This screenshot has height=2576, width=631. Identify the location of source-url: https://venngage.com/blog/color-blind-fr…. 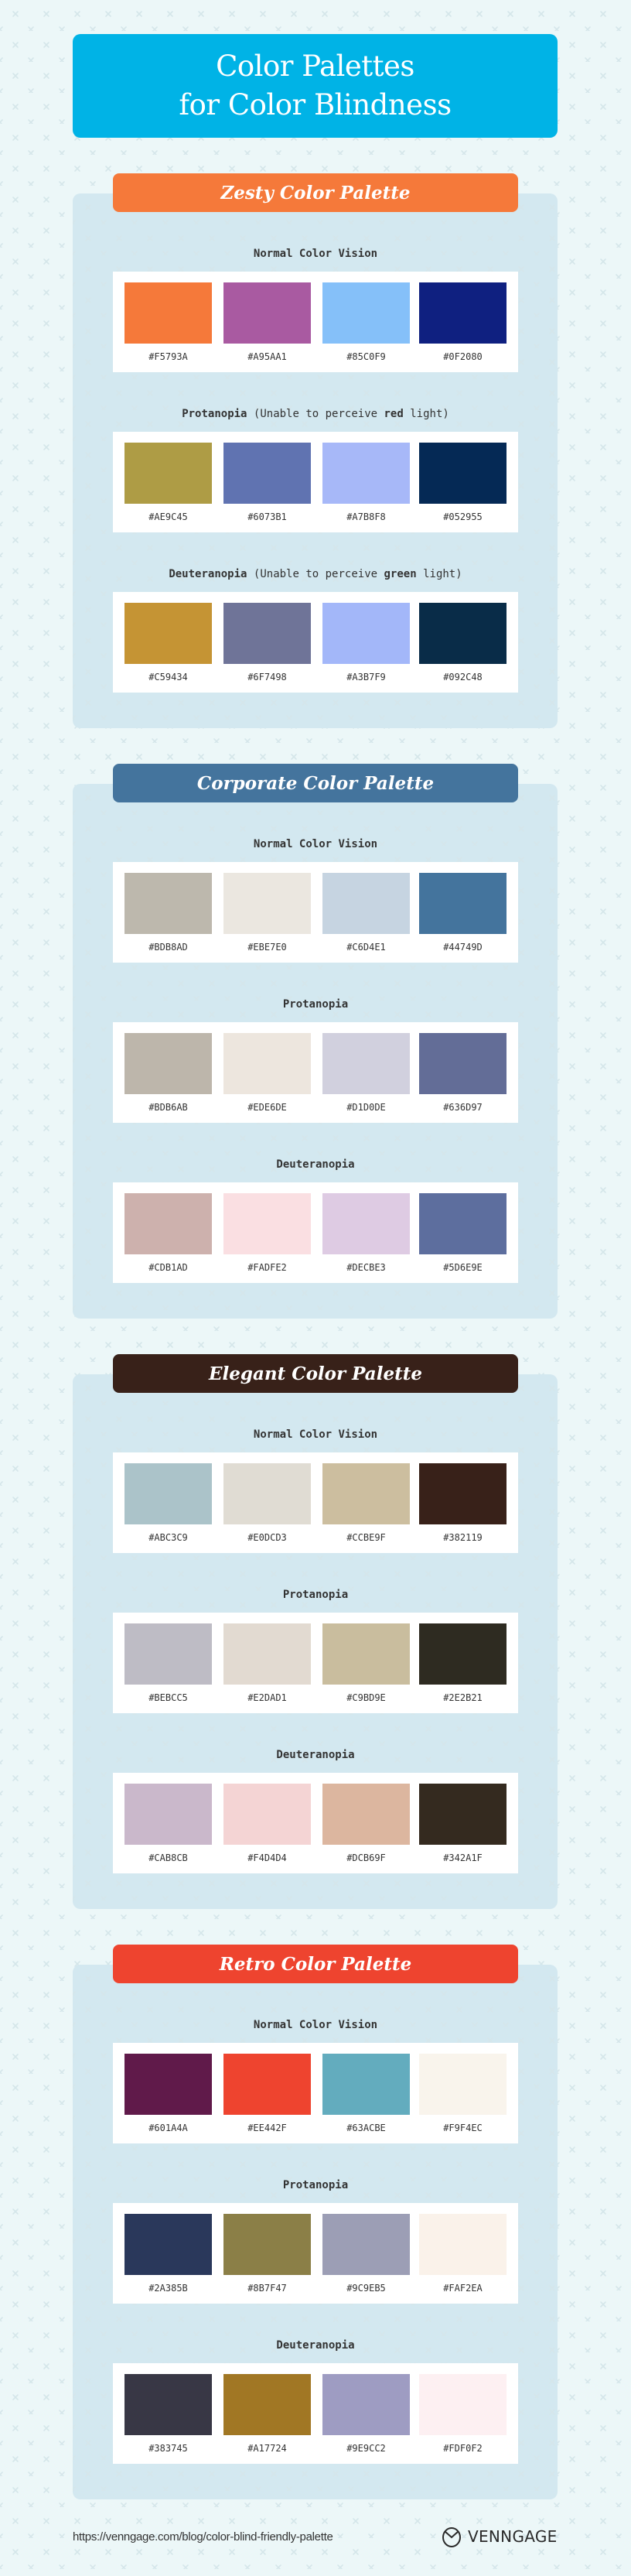
(203, 2537).